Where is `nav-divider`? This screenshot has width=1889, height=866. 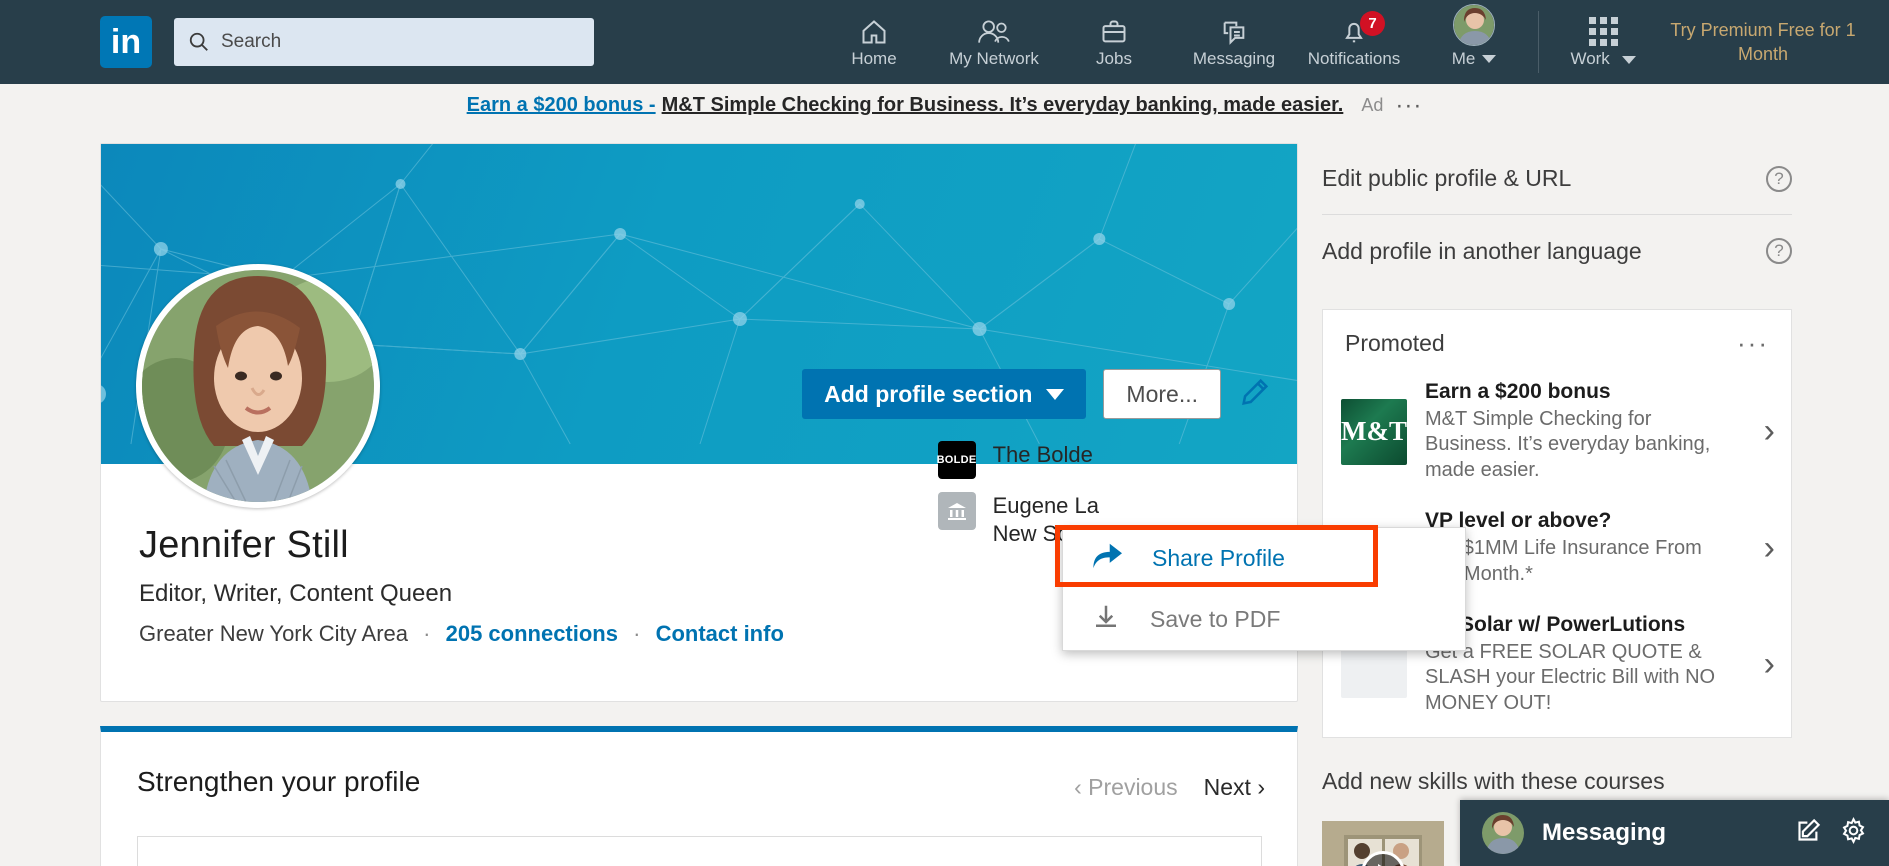
nav-divider is located at coordinates (1538, 42).